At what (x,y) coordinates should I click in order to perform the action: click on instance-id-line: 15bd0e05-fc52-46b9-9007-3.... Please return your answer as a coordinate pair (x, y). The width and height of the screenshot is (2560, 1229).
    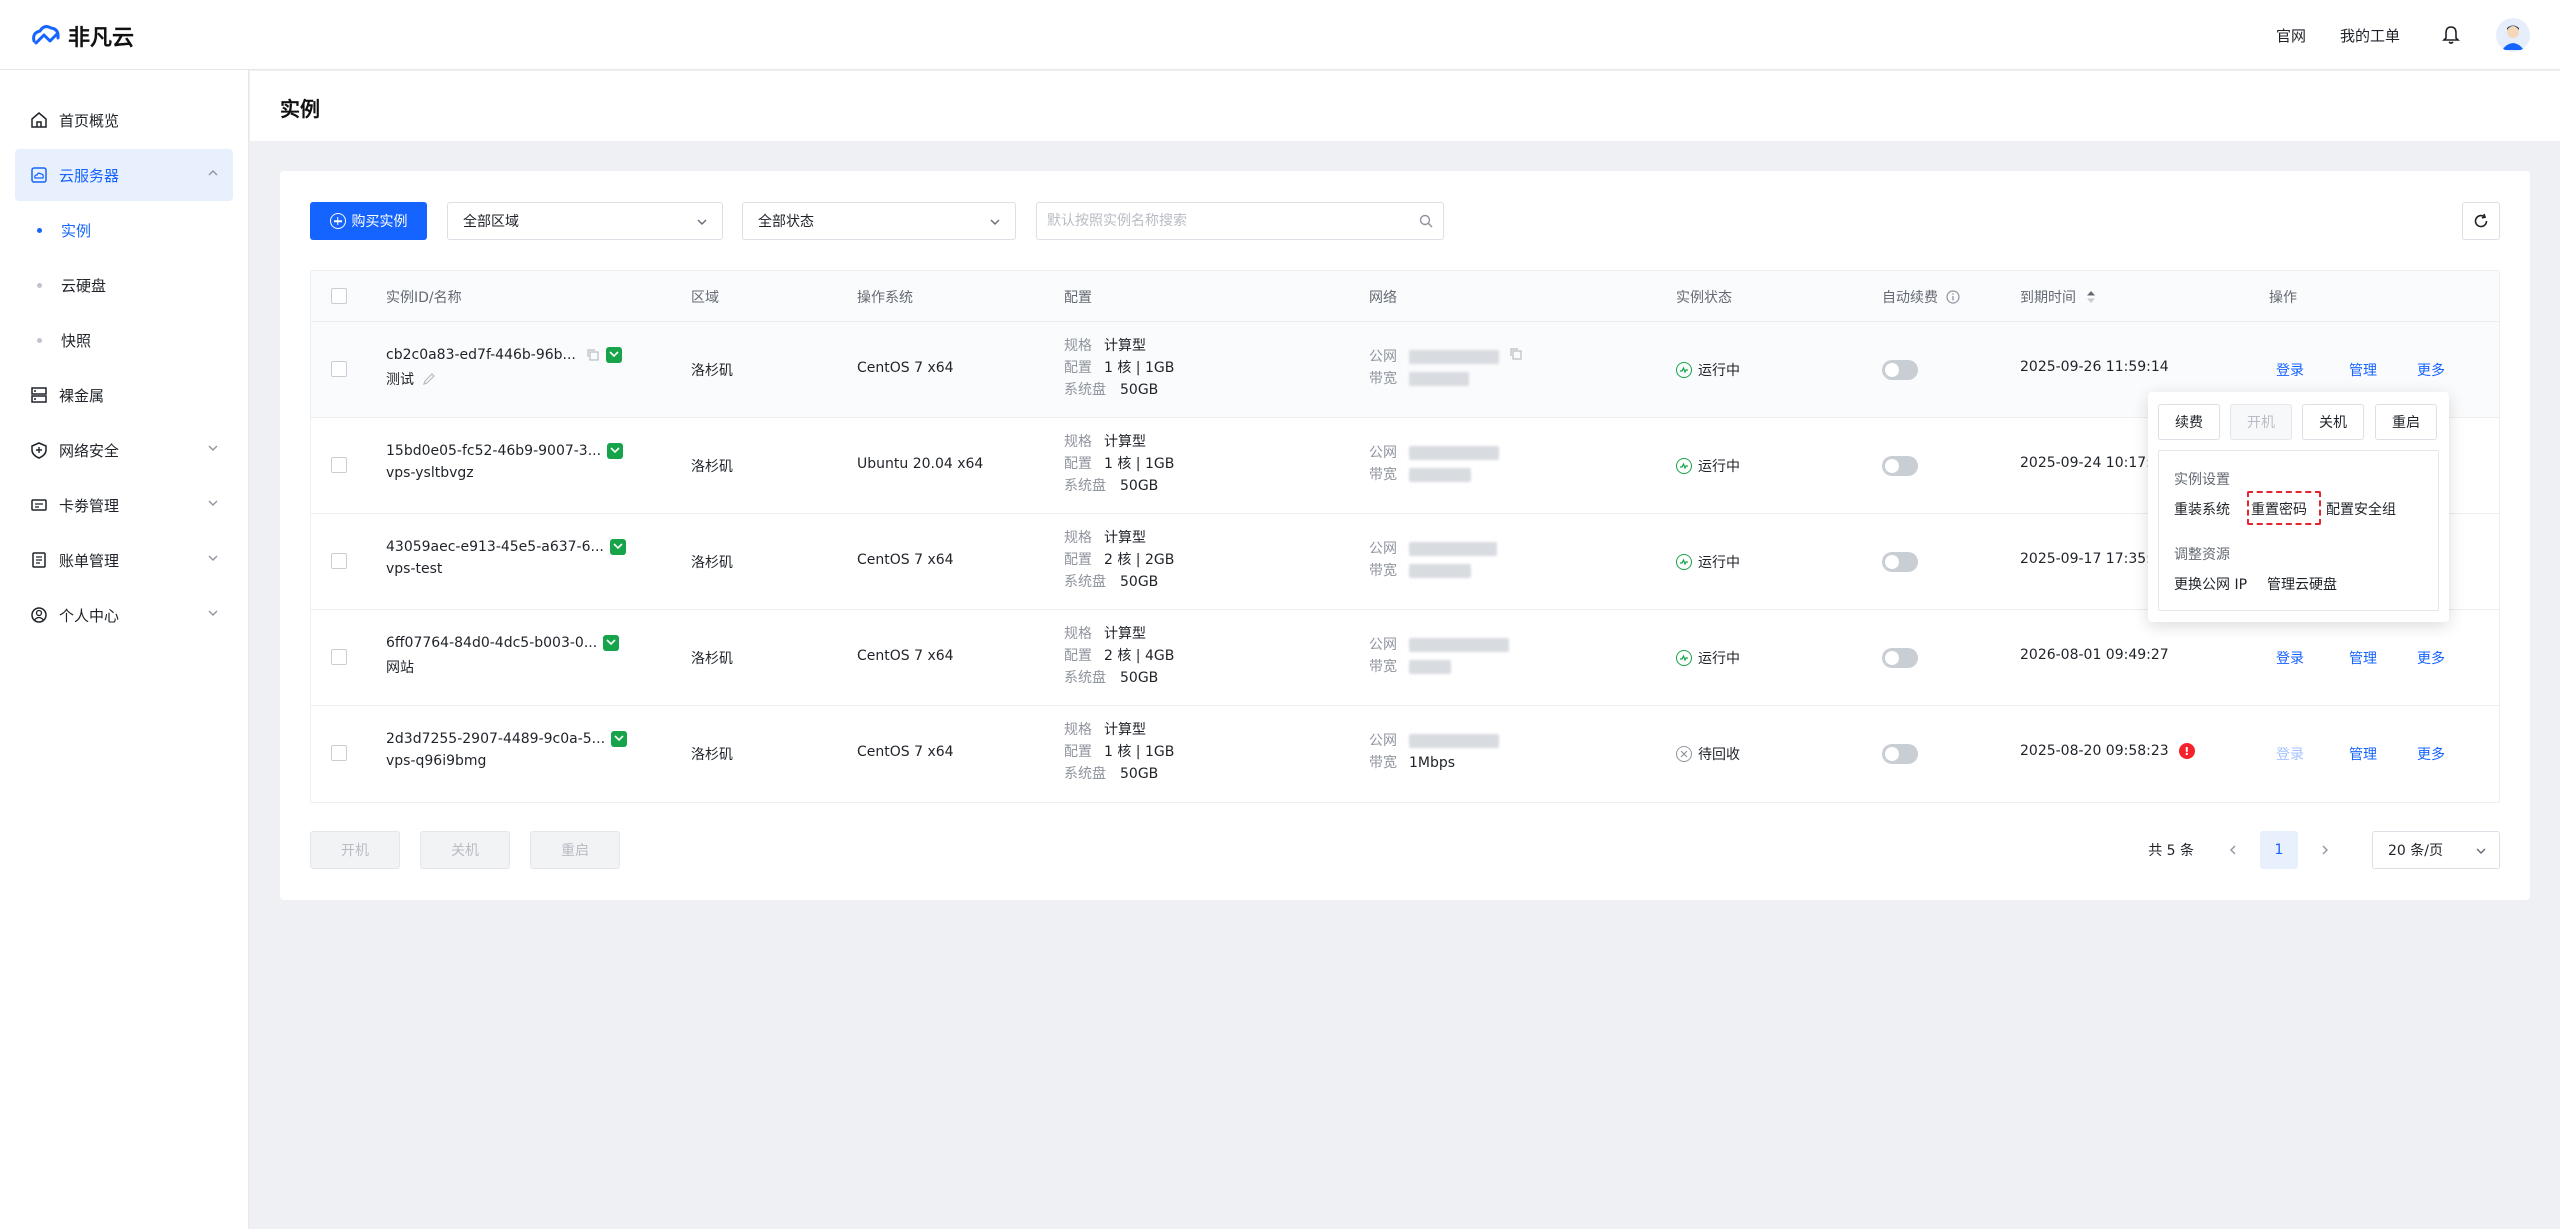
    Looking at the image, I should click on (505, 451).